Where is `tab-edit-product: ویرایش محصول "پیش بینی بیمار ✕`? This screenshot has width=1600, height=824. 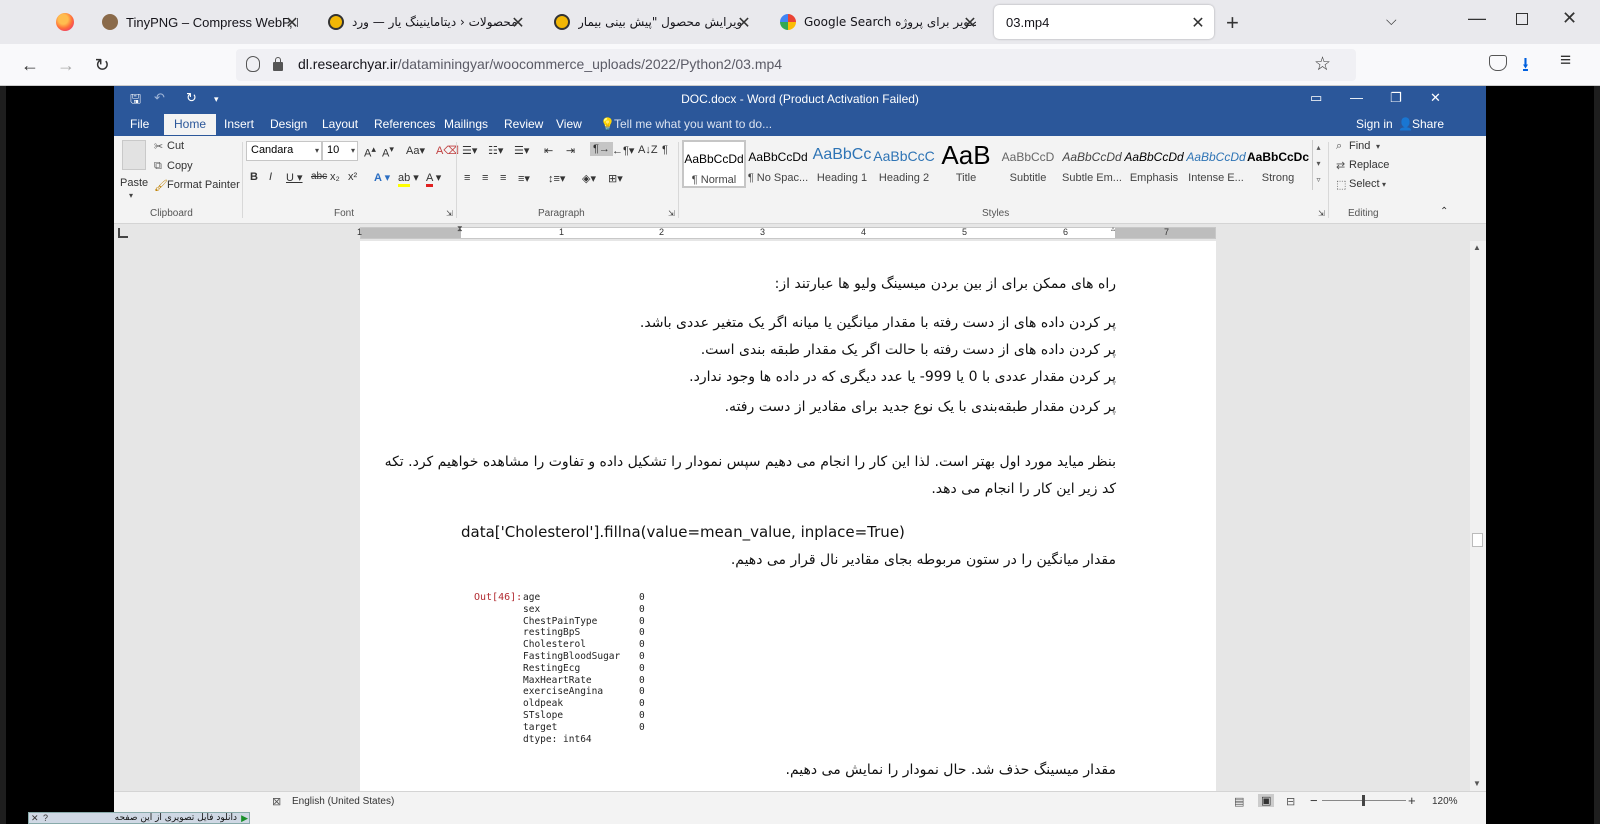
tab-edit-product: ویرایش محصول "پیش بینی بیمار ✕ is located at coordinates (651, 22).